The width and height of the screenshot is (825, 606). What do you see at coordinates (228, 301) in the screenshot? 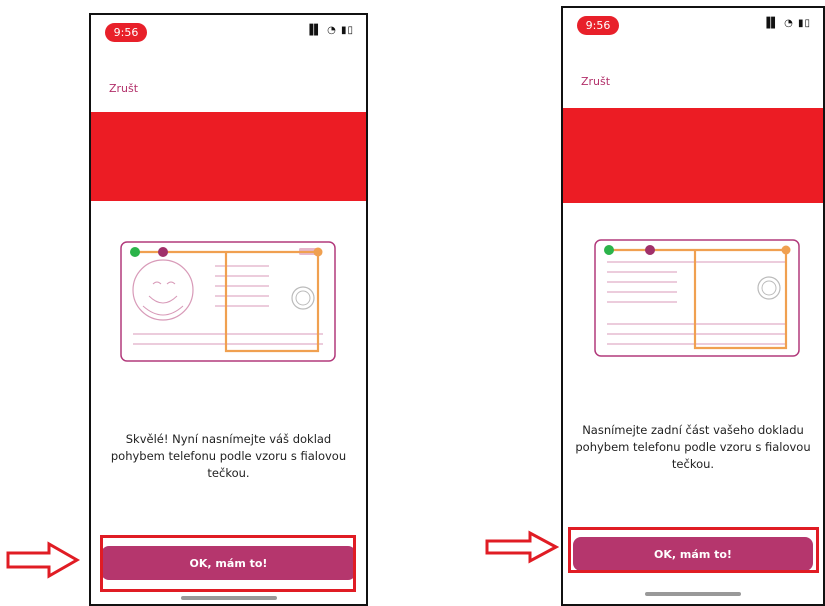
I see `id-card-front-illustration` at bounding box center [228, 301].